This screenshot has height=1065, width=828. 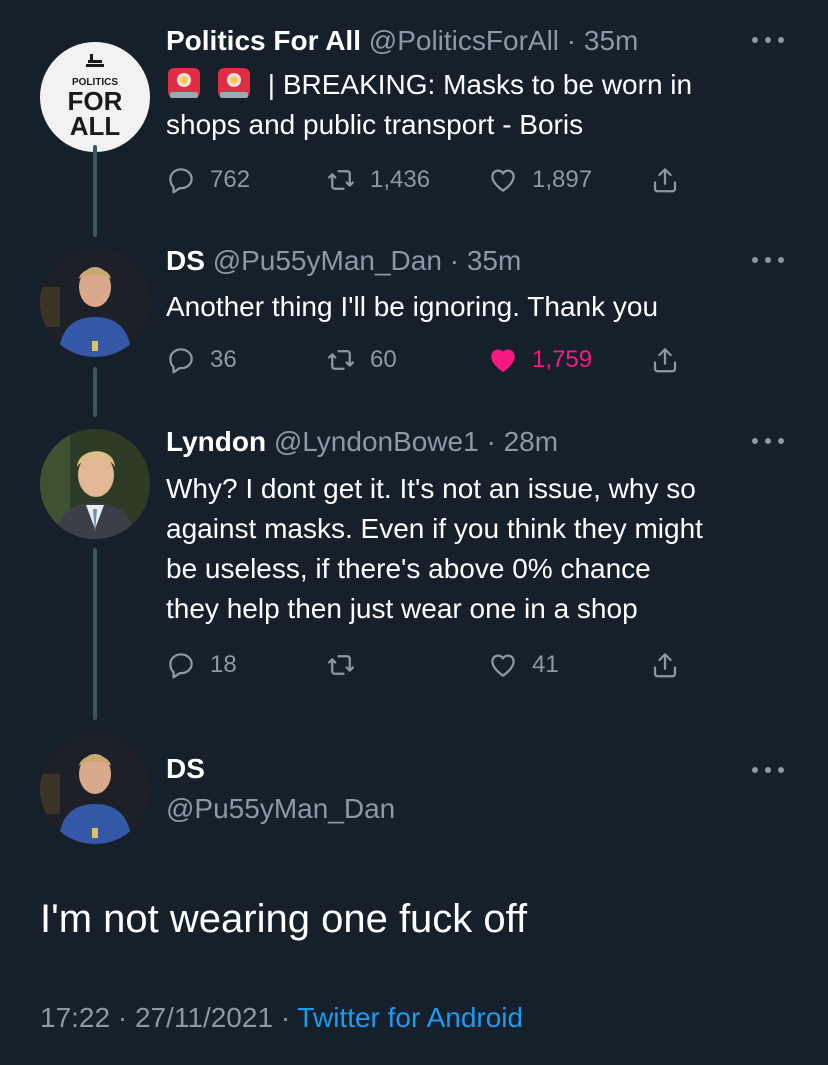 What do you see at coordinates (376, 441) in the screenshot?
I see `user-handle: @LyndonBowe1` at bounding box center [376, 441].